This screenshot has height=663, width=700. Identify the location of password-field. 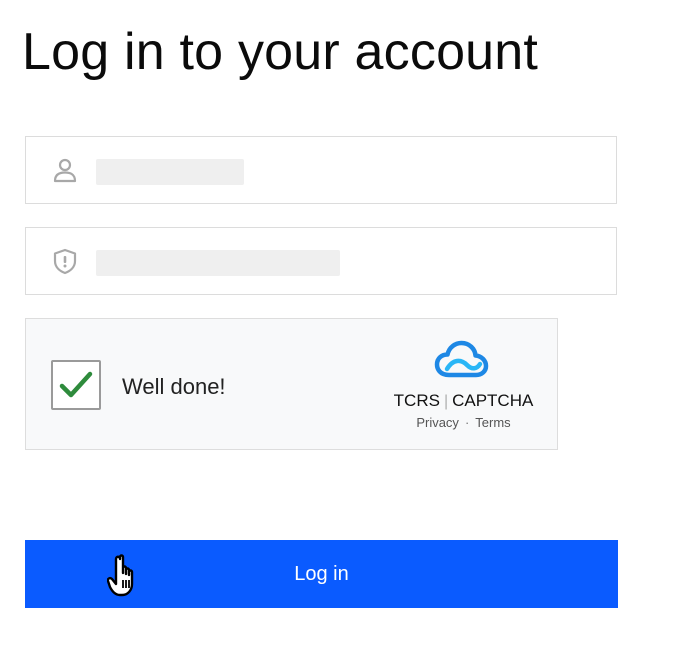
(321, 261).